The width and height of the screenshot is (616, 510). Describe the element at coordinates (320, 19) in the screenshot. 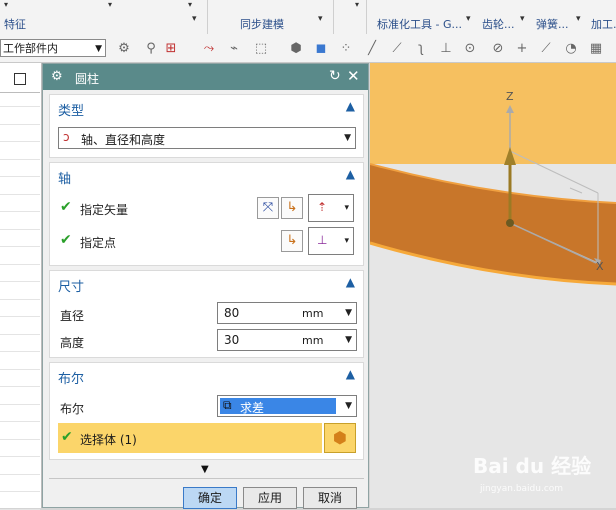

I see `ribbon-group-sync-dropdown: ▾` at that location.